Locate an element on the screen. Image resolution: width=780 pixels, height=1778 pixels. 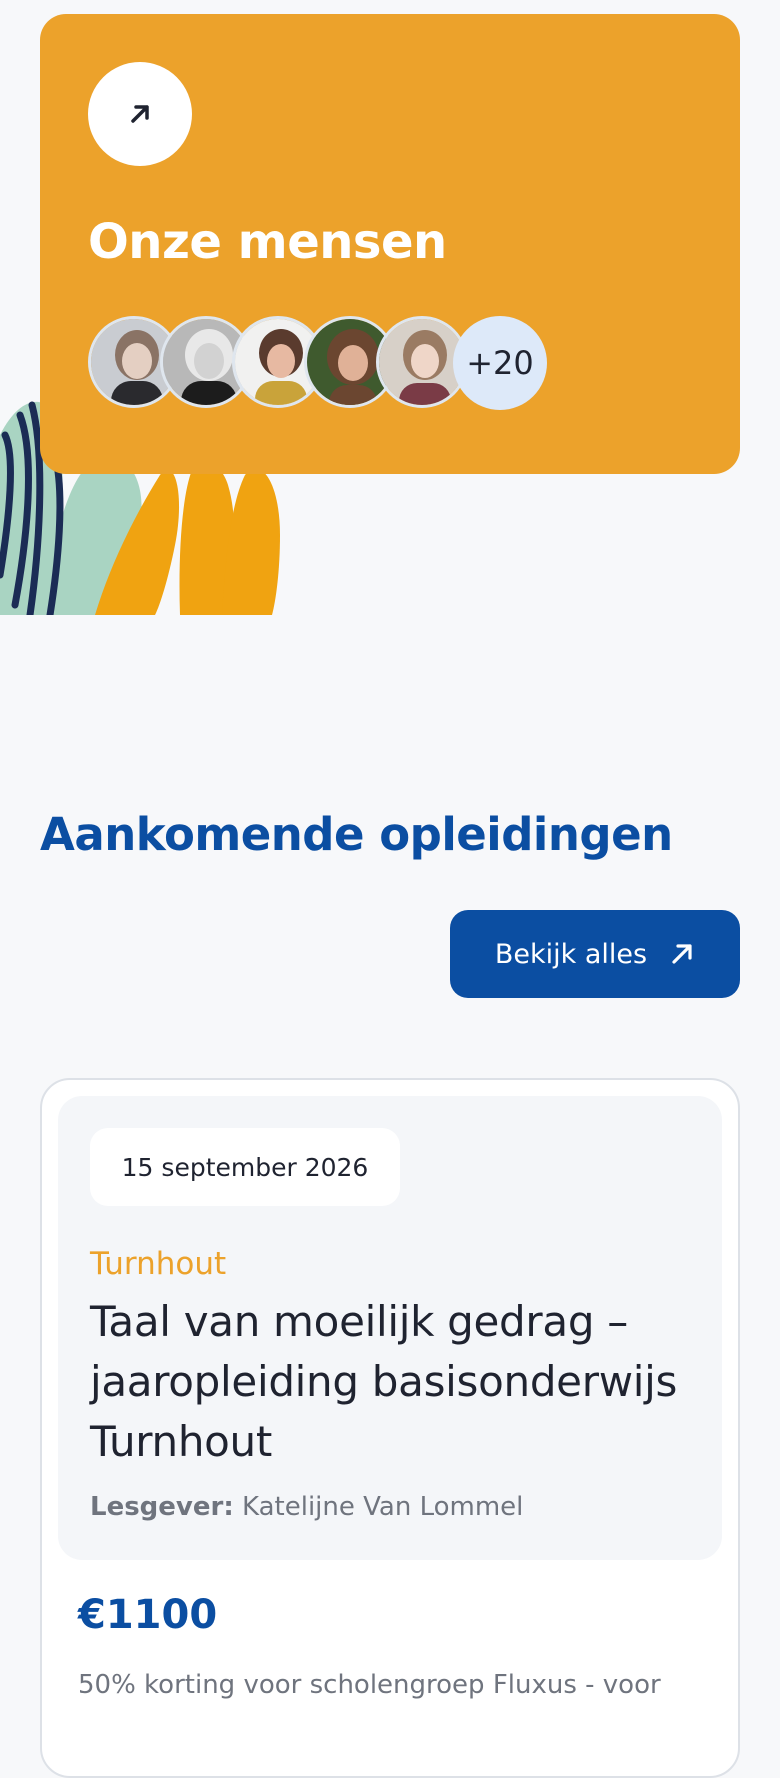
section-title: Aankomende opleidingen is located at coordinates (356, 834).